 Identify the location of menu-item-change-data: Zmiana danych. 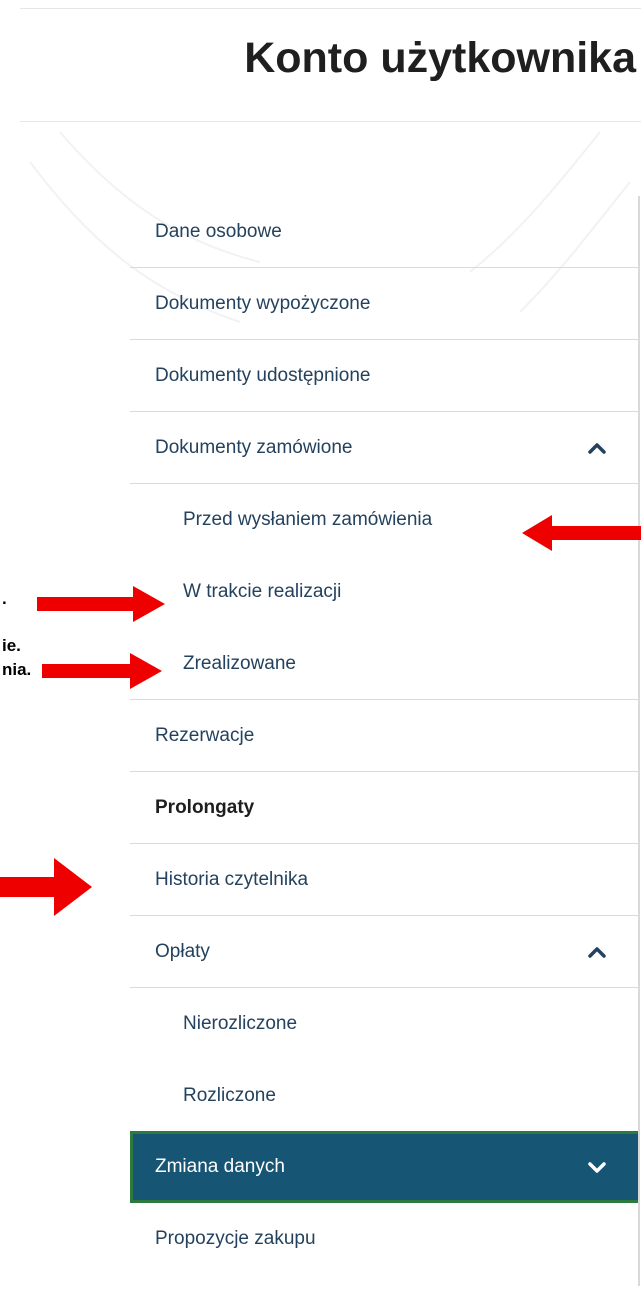
(384, 1167).